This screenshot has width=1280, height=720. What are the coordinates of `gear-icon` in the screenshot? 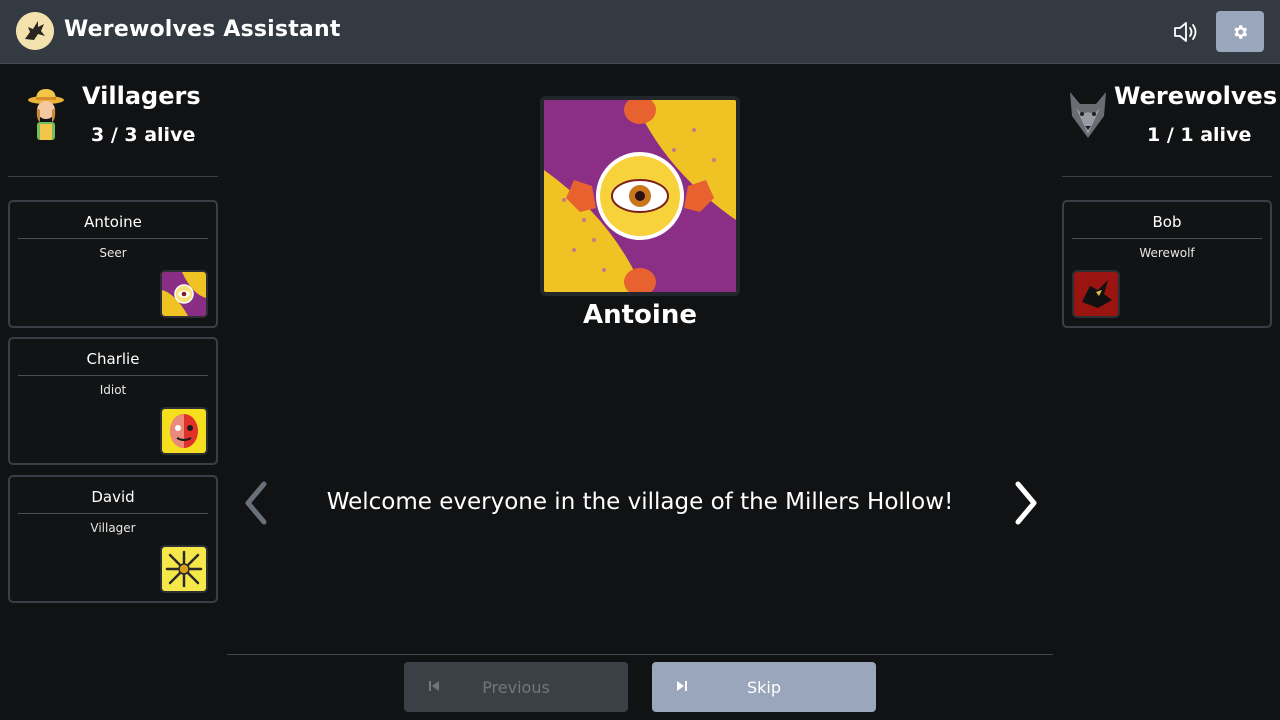 It's located at (1241, 31).